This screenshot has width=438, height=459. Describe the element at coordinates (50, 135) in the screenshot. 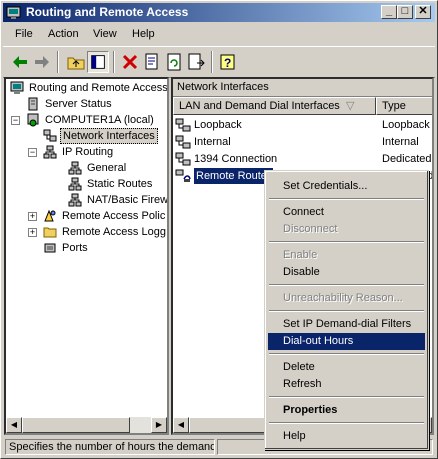

I see `network-interfaces-icon` at that location.